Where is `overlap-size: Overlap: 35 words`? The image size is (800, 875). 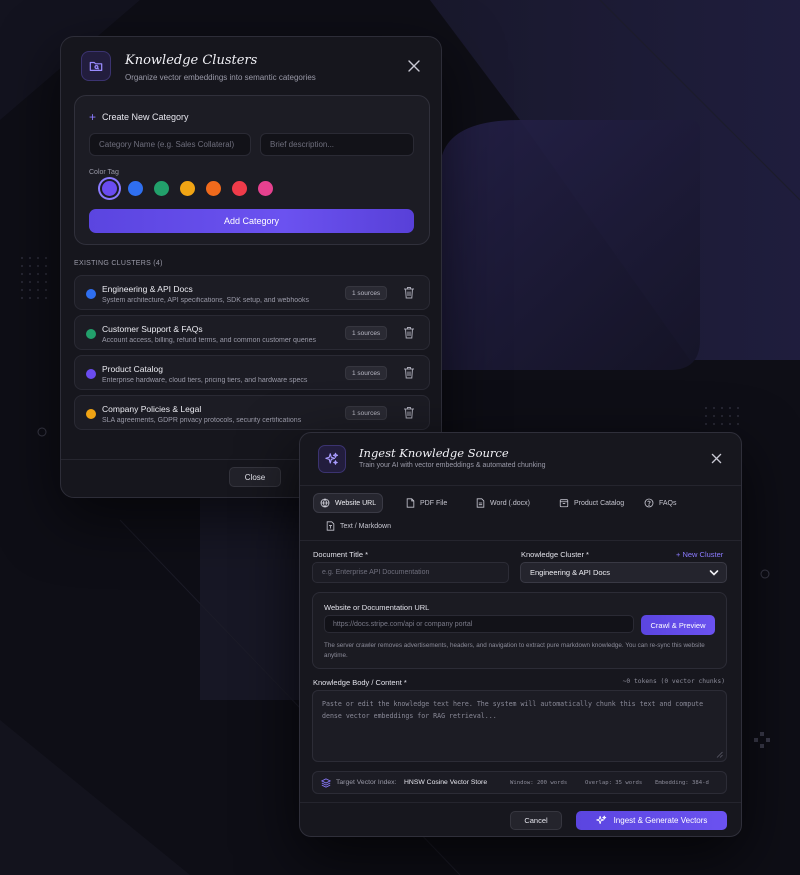 overlap-size: Overlap: 35 words is located at coordinates (614, 783).